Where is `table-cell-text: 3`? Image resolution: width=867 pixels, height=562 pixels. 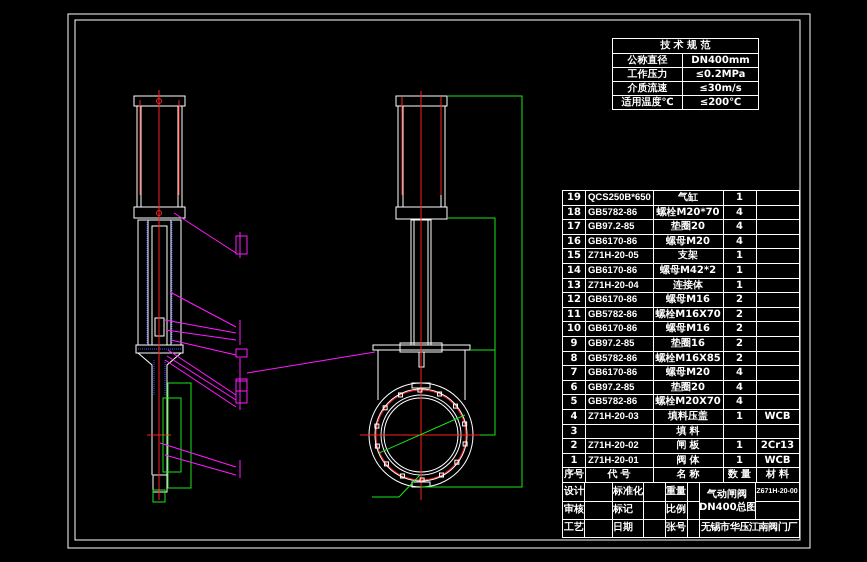
table-cell-text: 3 is located at coordinates (574, 431).